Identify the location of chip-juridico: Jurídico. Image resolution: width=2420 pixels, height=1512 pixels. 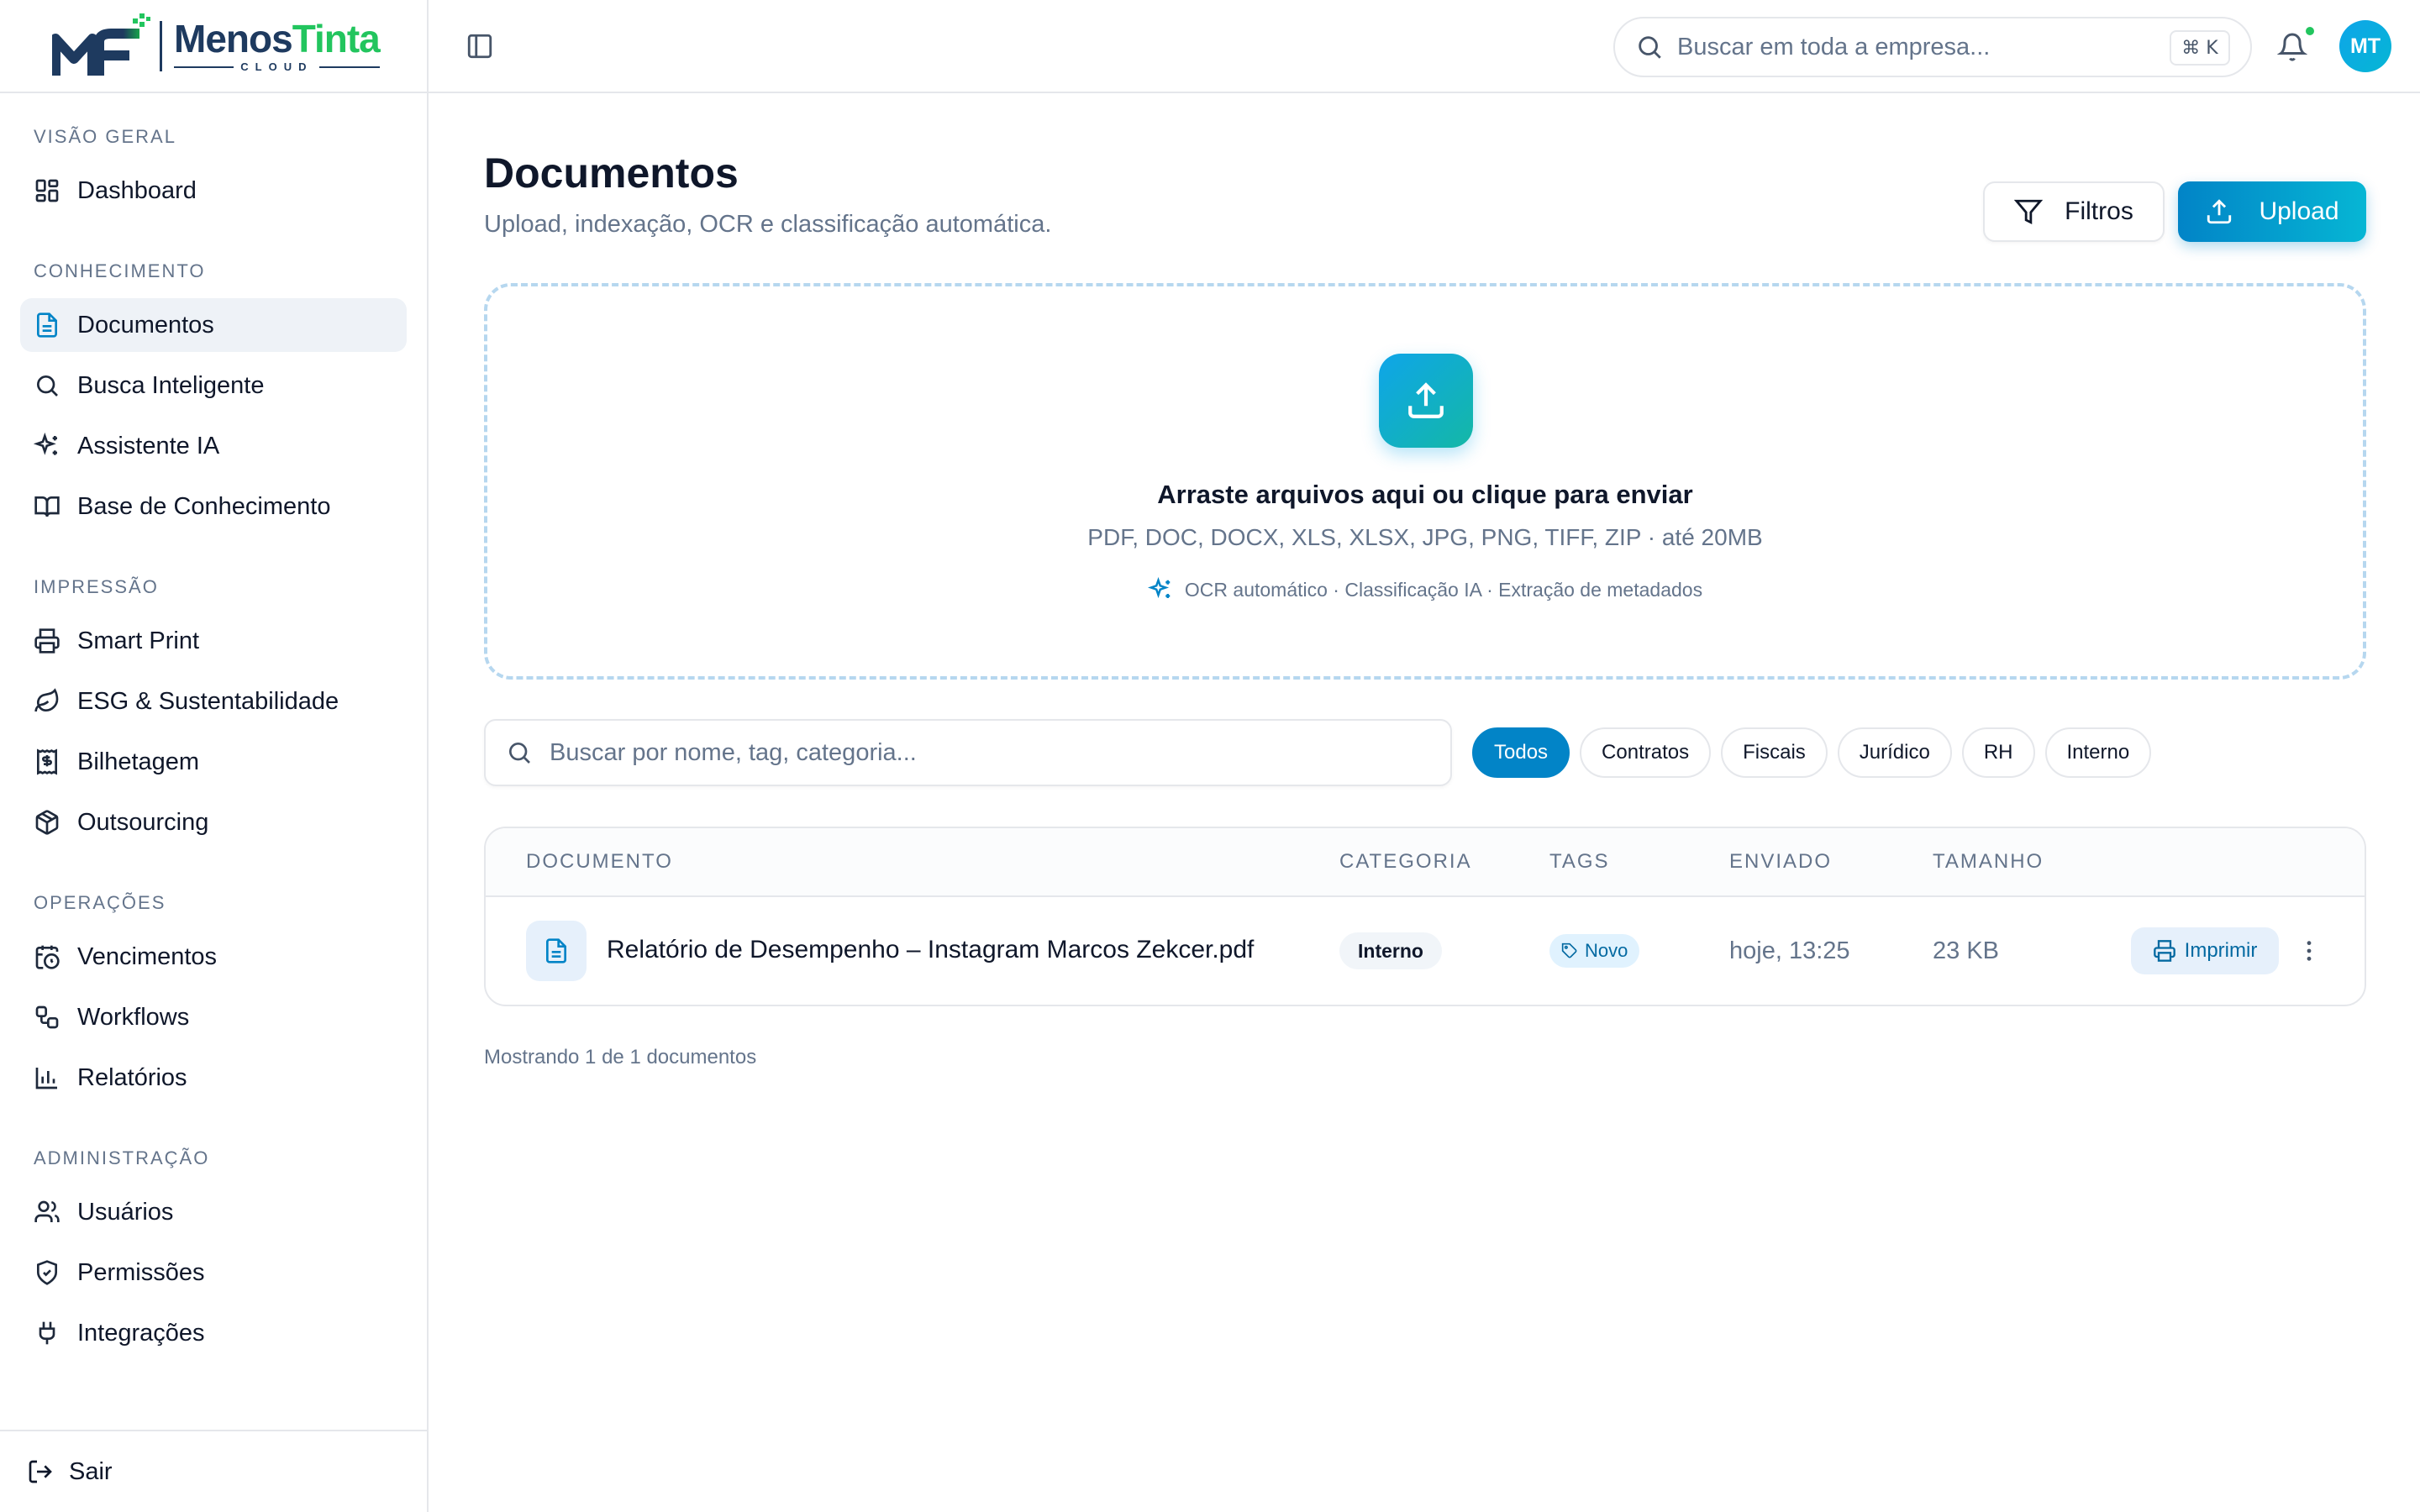
(1894, 752).